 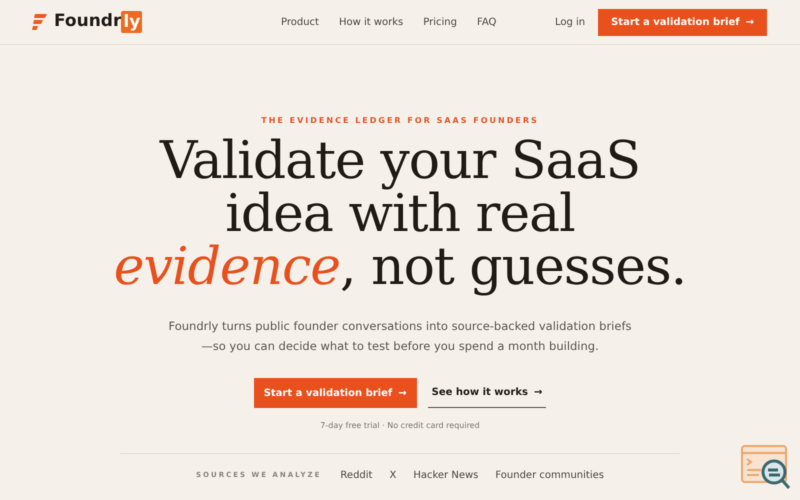 What do you see at coordinates (356, 476) in the screenshot?
I see `source-name: Reddit` at bounding box center [356, 476].